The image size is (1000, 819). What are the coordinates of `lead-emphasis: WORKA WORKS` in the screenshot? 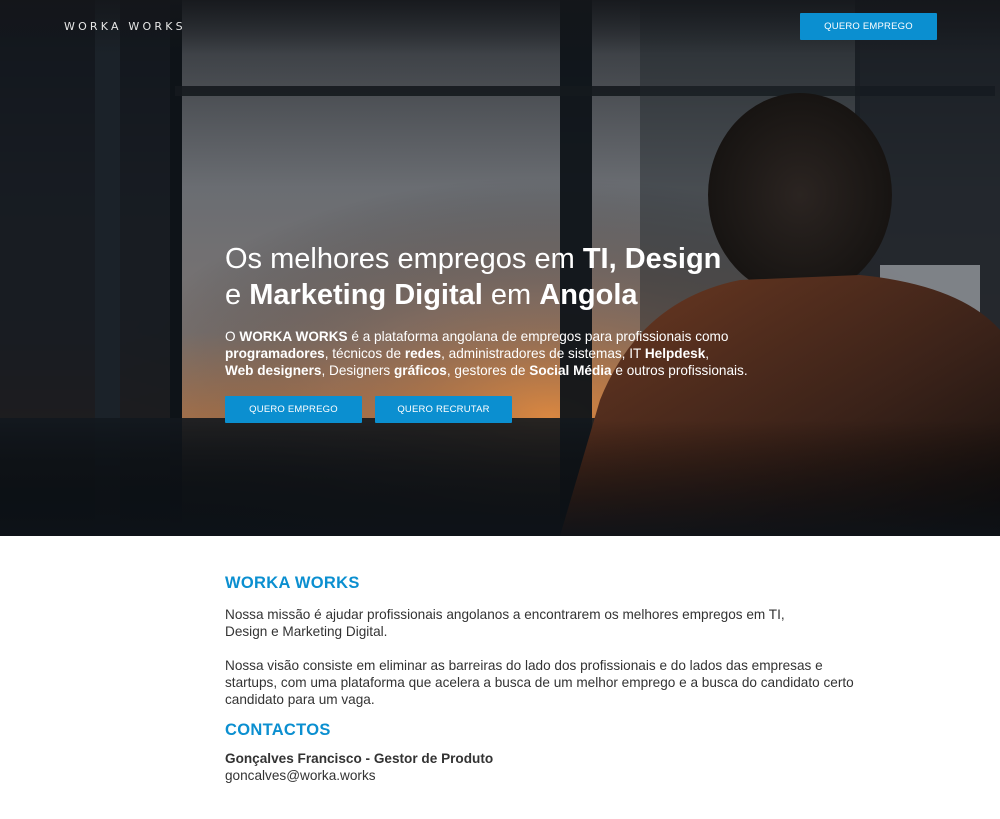 It's located at (293, 336).